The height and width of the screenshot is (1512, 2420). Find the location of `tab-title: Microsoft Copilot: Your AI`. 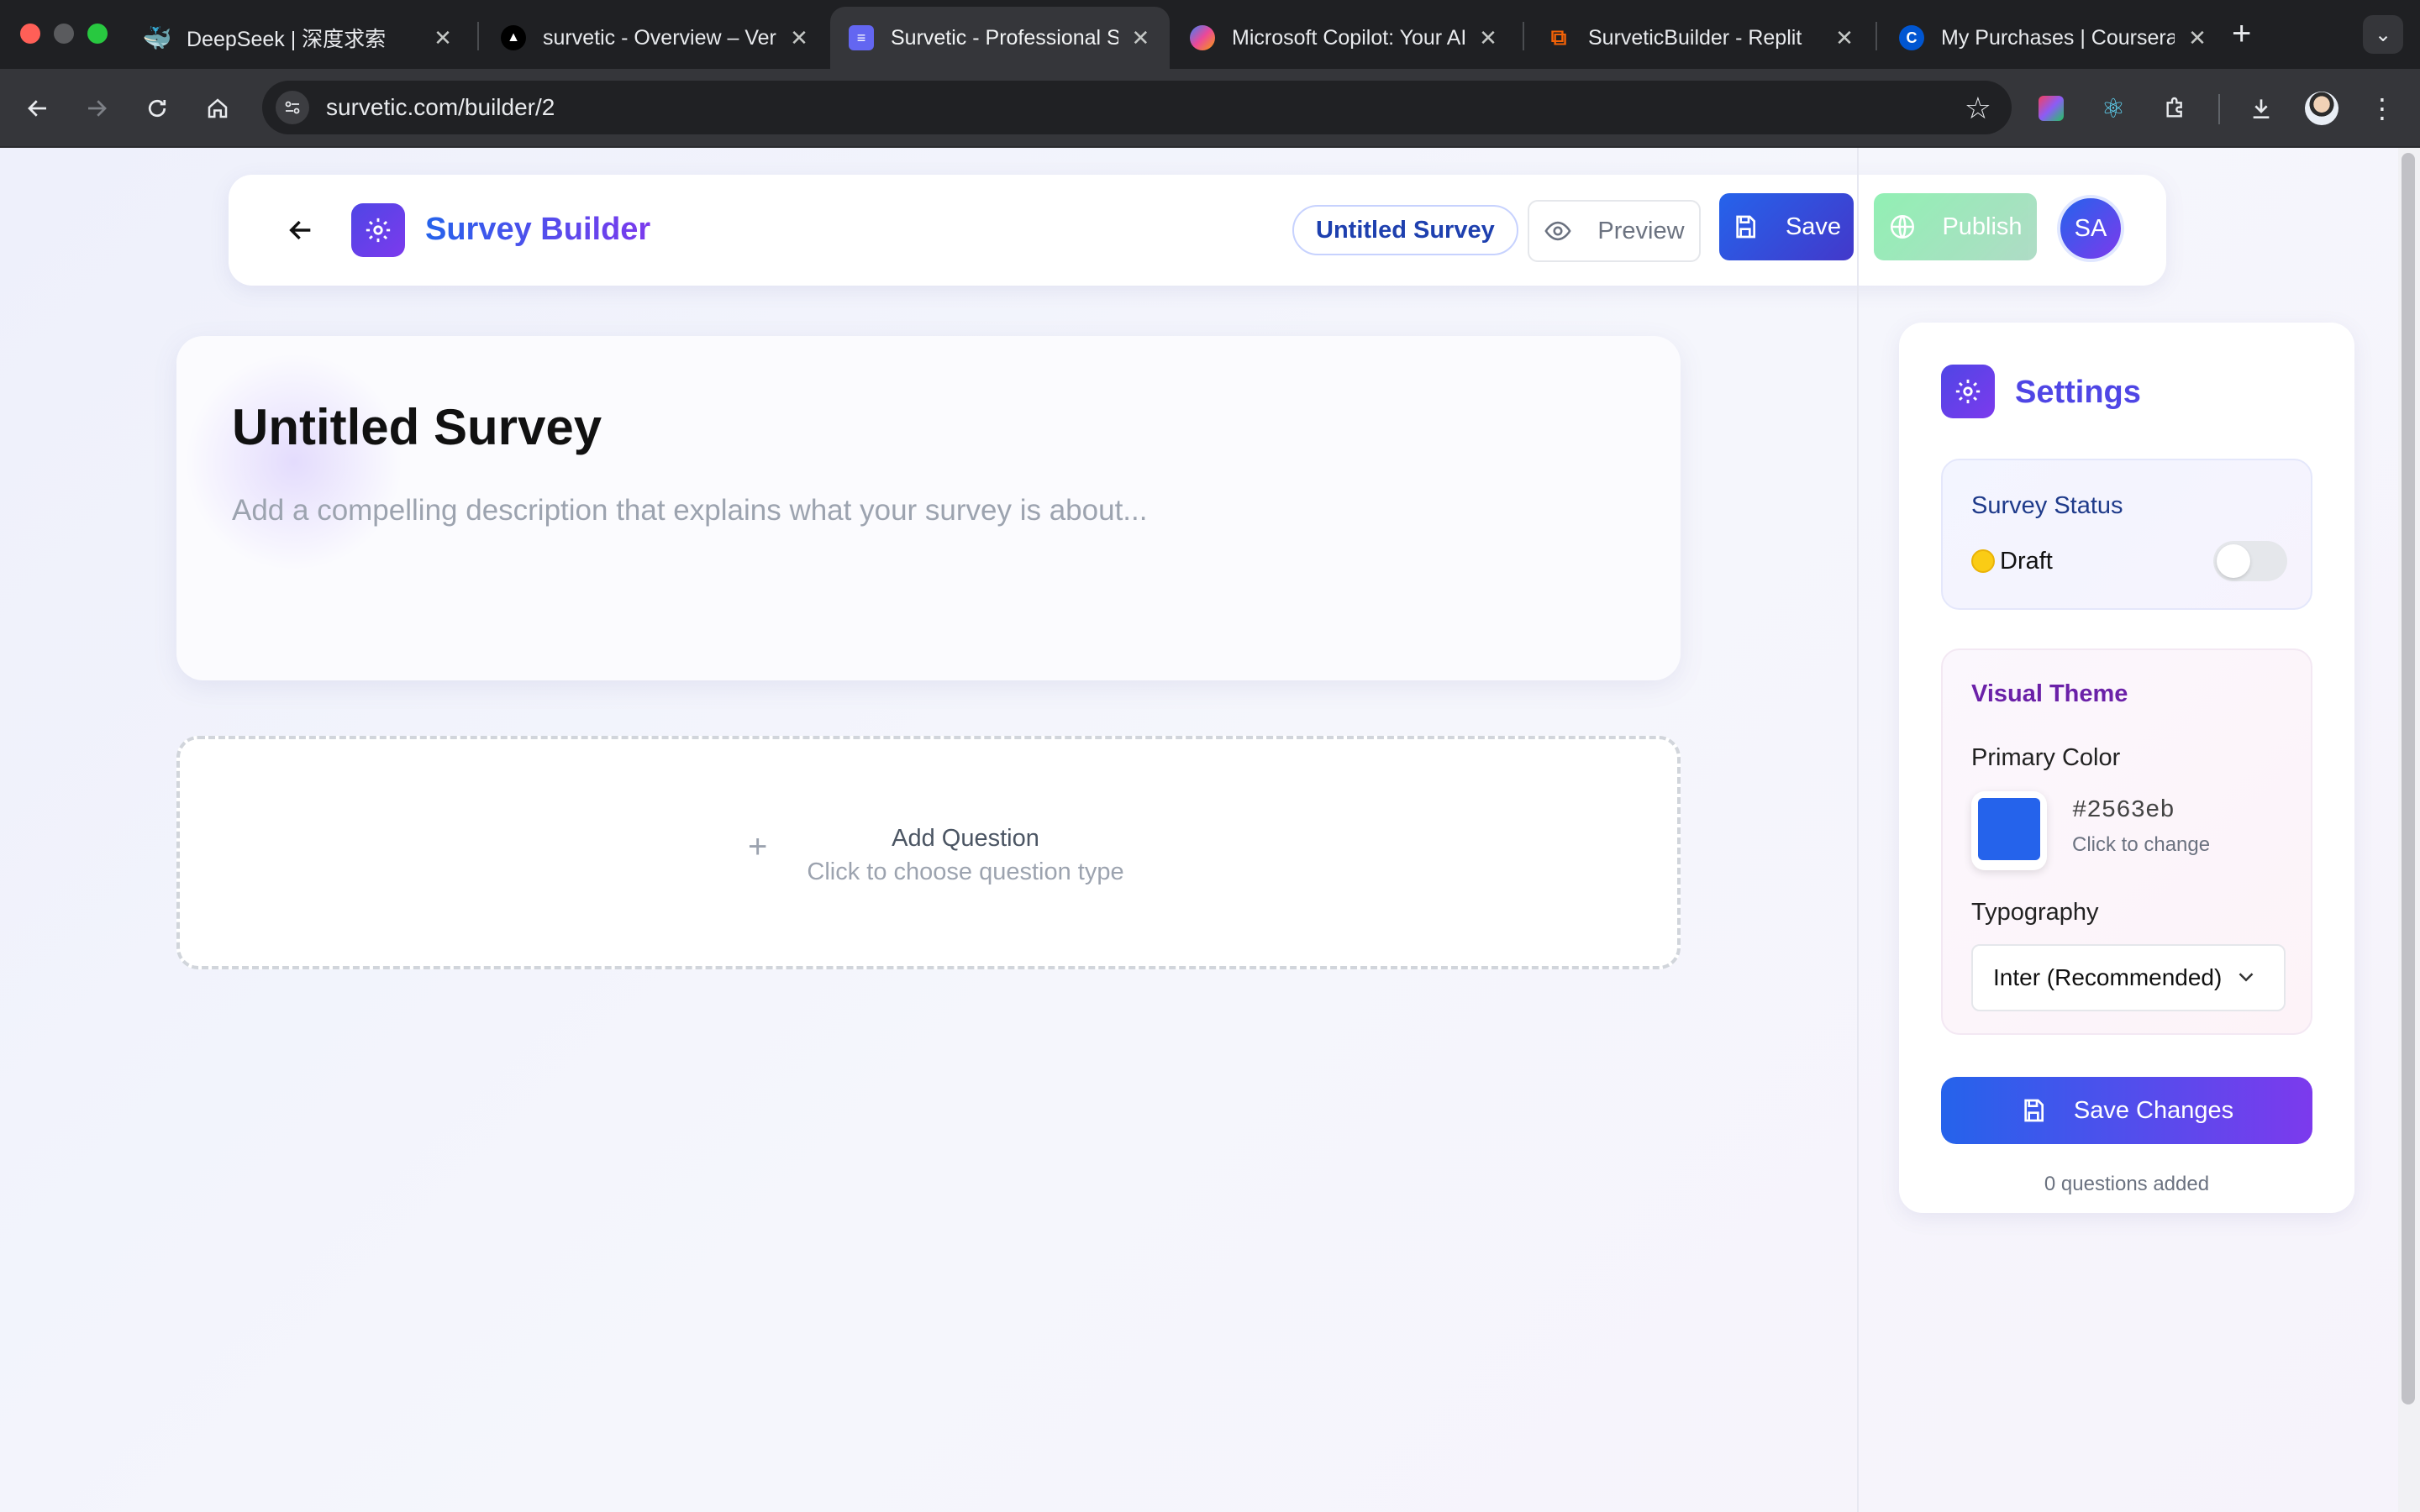

tab-title: Microsoft Copilot: Your AI is located at coordinates (1349, 37).